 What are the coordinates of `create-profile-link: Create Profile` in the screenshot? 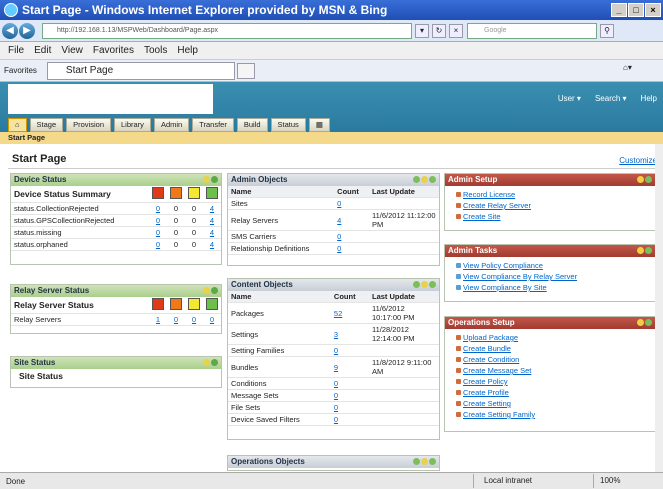 It's located at (555, 392).